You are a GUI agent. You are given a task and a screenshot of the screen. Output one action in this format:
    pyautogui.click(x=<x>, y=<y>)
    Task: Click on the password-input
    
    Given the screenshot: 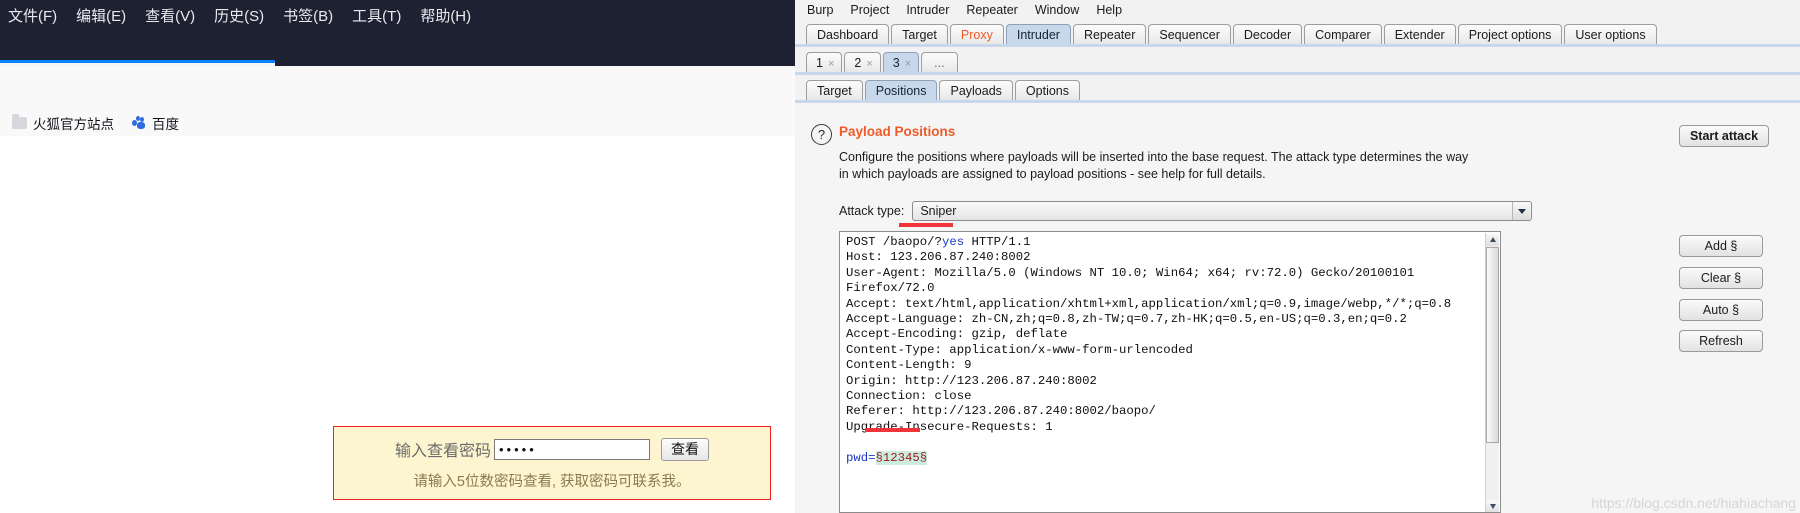 What is the action you would take?
    pyautogui.click(x=572, y=449)
    